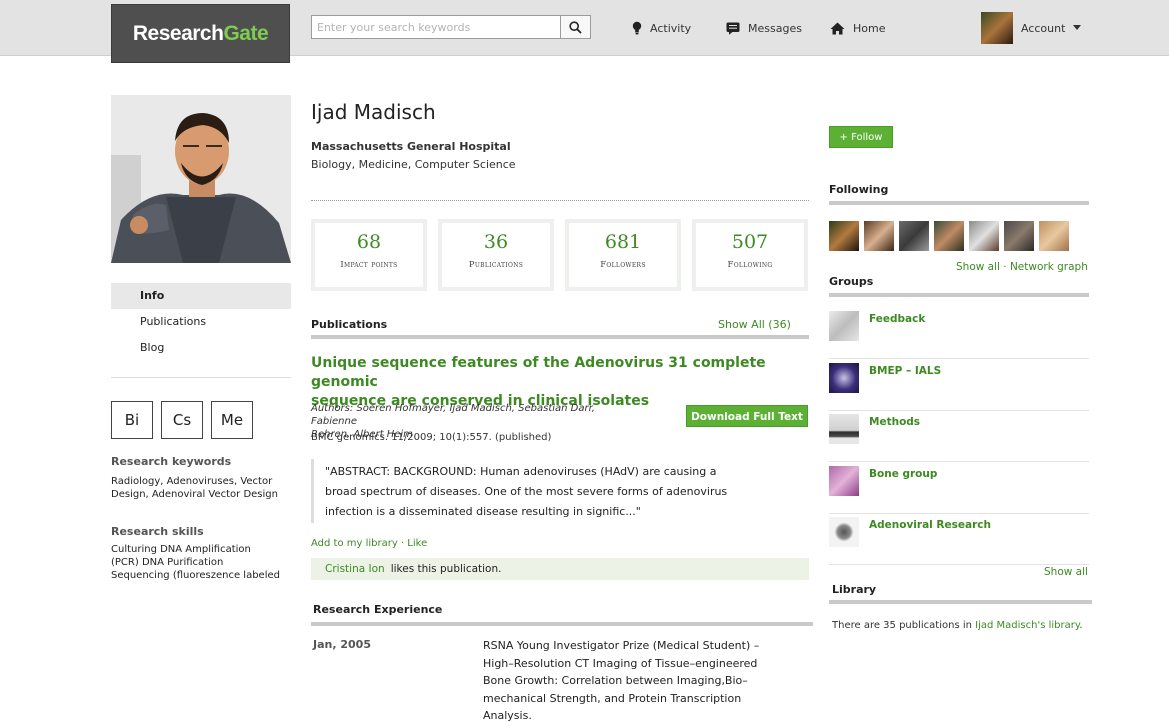 The width and height of the screenshot is (1169, 722). I want to click on group-item: Feedback, so click(959, 333).